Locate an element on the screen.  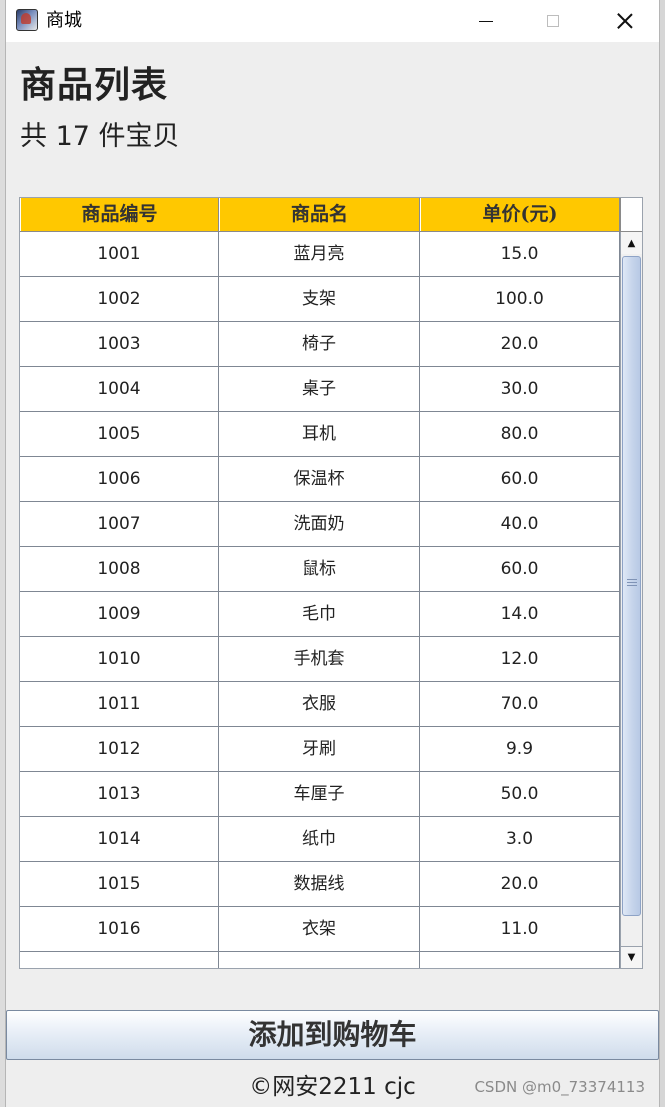
cell-id: 1016 is located at coordinates (119, 929).